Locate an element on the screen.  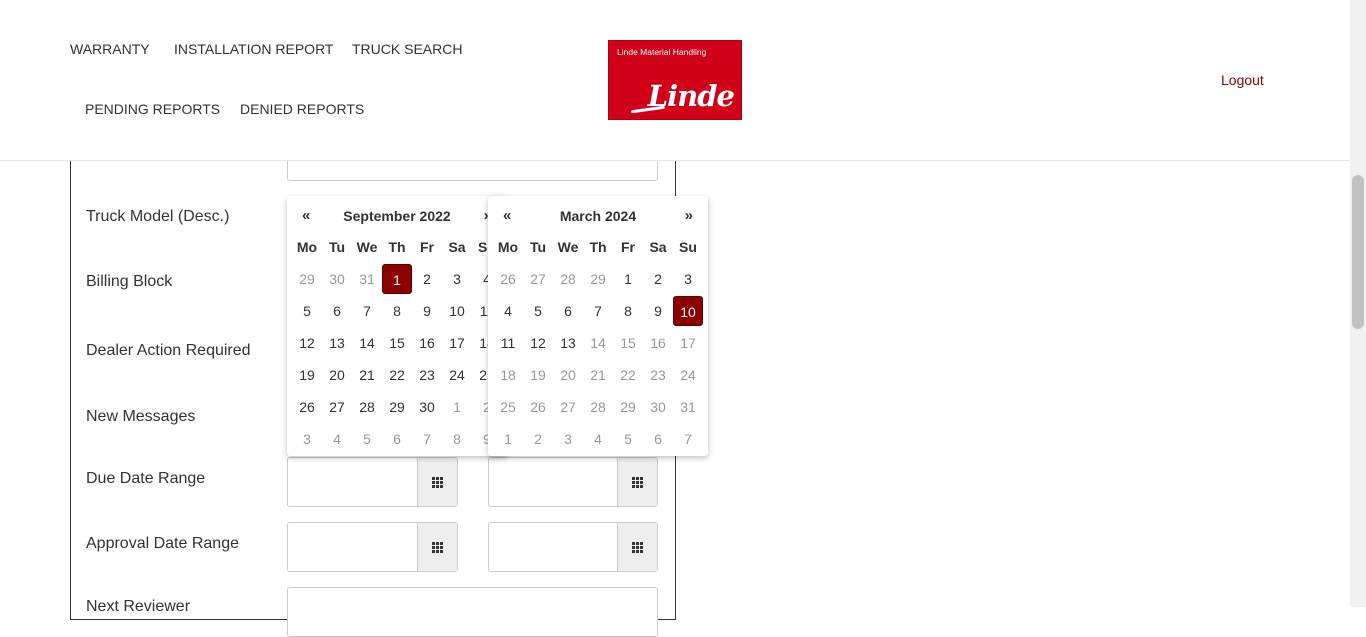
nav-installation-report: INSTALLATION REPORT is located at coordinates (253, 49).